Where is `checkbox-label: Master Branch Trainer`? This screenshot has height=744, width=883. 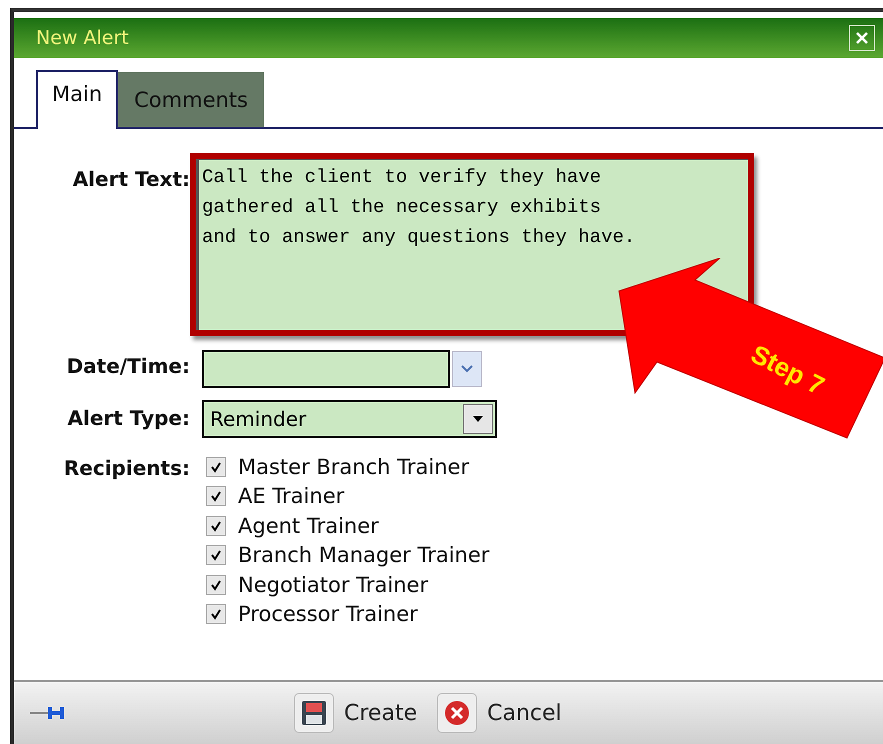 checkbox-label: Master Branch Trainer is located at coordinates (354, 466).